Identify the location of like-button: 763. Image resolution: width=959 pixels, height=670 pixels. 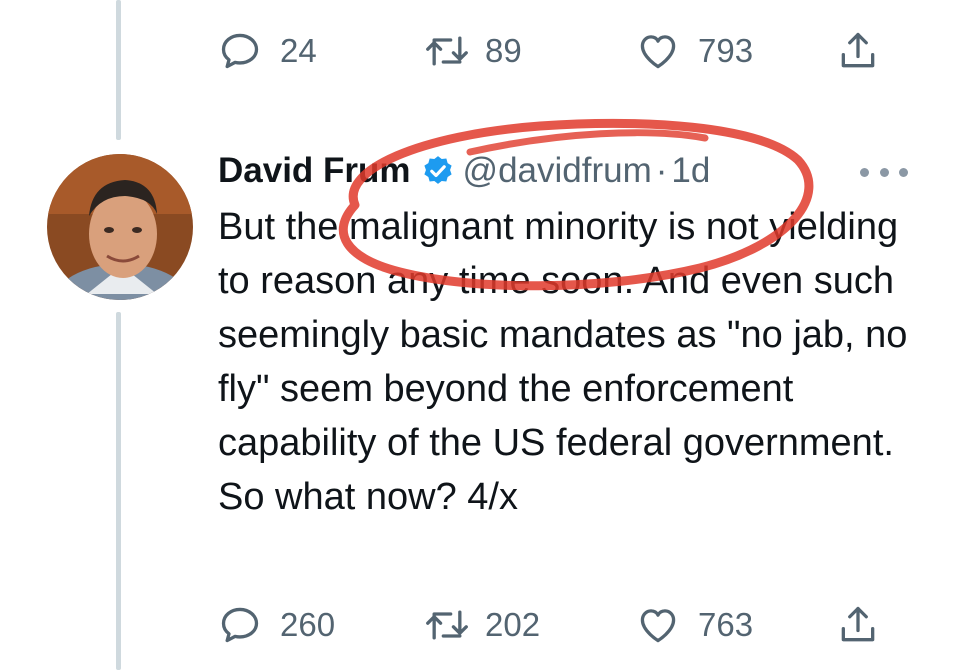
(694, 625).